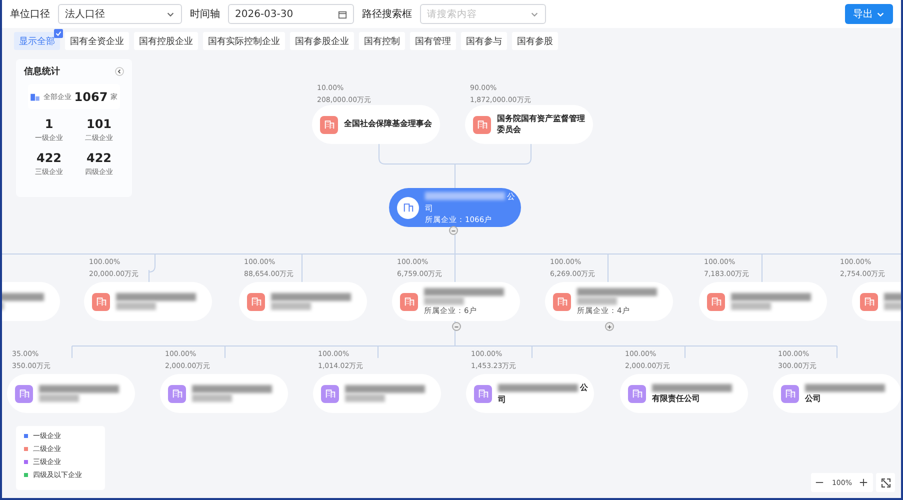 This screenshot has width=903, height=500. What do you see at coordinates (484, 41) in the screenshot?
I see `filter-tag: 国有参与` at bounding box center [484, 41].